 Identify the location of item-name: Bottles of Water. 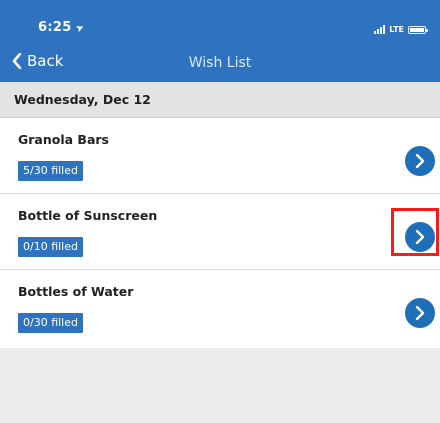
(76, 291).